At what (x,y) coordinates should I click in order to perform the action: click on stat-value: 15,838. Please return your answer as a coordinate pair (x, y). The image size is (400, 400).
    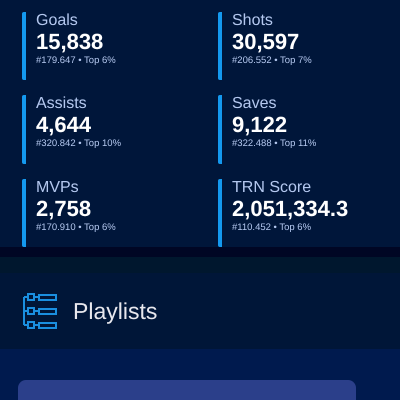
    Looking at the image, I should click on (70, 42).